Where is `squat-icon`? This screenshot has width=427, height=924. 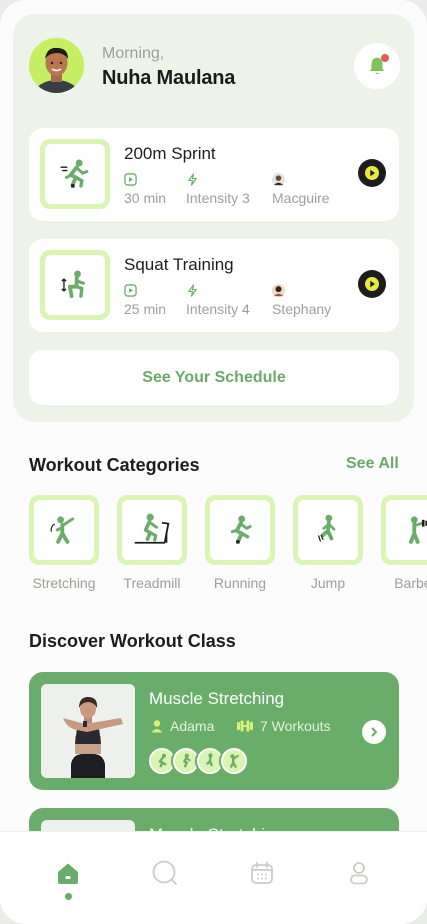 squat-icon is located at coordinates (73, 284).